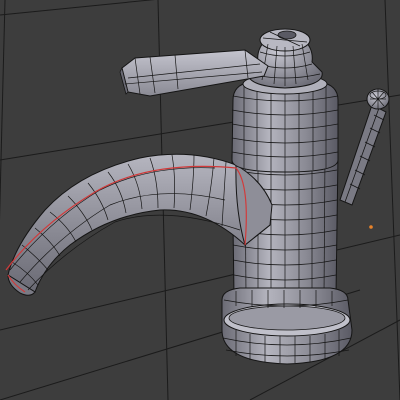 This screenshot has height=400, width=400. I want to click on upper-body, so click(285, 123).